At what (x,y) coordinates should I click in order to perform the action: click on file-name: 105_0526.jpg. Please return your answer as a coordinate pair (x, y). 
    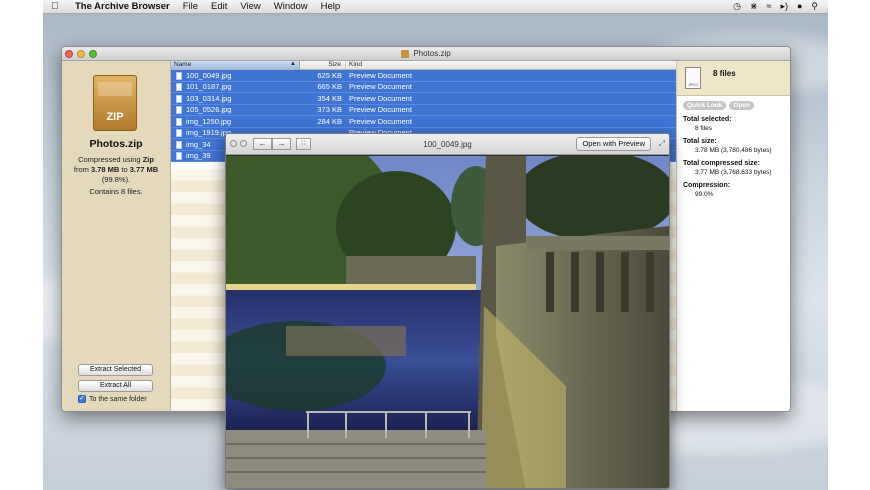
    Looking at the image, I should click on (209, 110).